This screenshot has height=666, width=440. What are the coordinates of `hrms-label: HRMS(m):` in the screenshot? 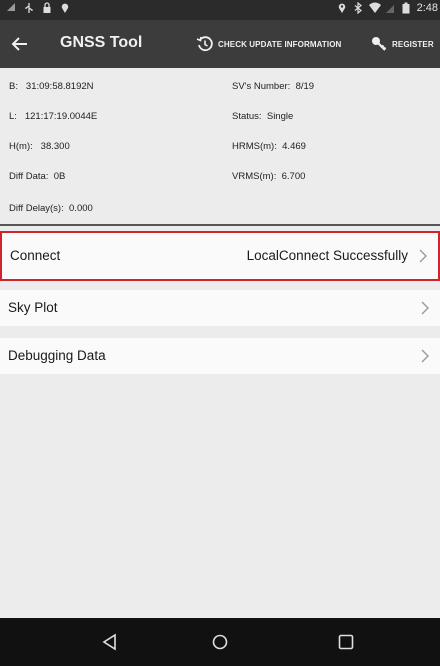 It's located at (254, 146).